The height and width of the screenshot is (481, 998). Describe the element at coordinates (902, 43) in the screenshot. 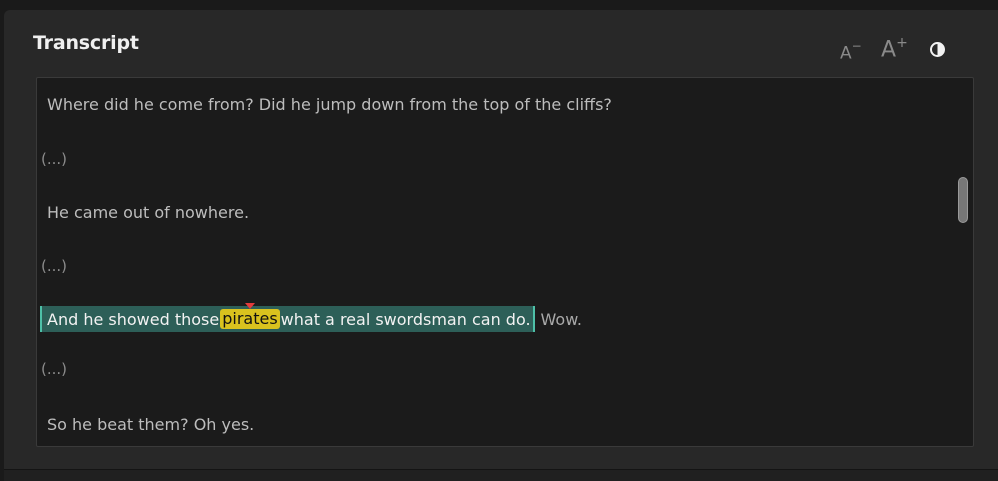

I see `plus-icon: +` at that location.